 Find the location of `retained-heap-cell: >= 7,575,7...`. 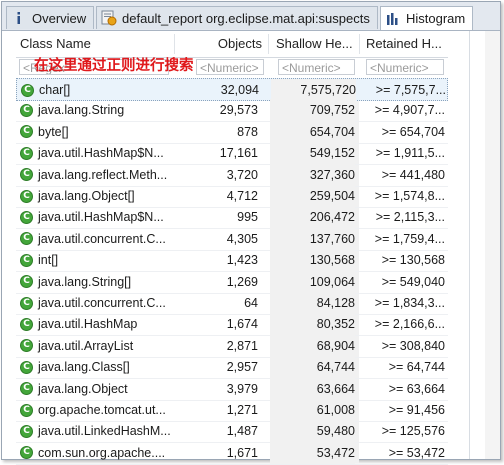

retained-heap-cell: >= 7,575,7... is located at coordinates (410, 90).